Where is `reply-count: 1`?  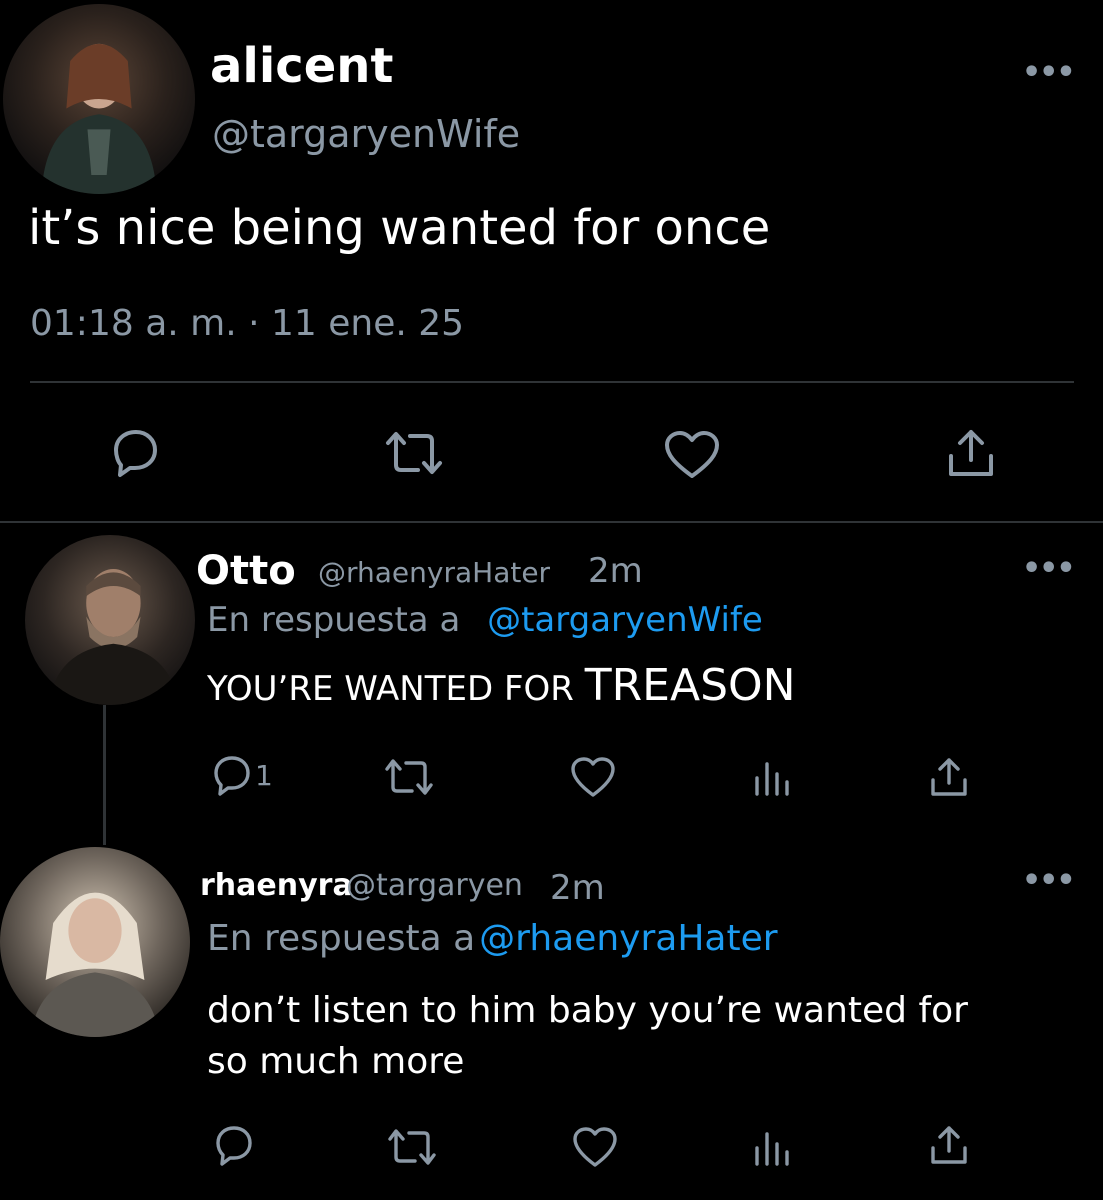
reply-count: 1 is located at coordinates (264, 775).